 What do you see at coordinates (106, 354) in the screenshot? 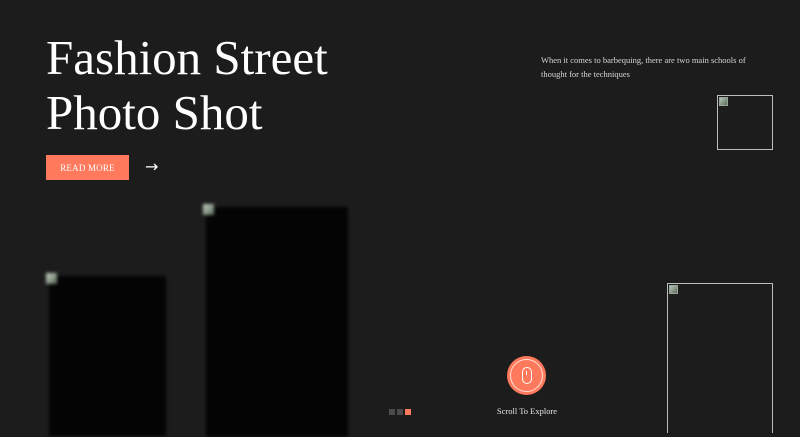
I see `gallery-image-left` at bounding box center [106, 354].